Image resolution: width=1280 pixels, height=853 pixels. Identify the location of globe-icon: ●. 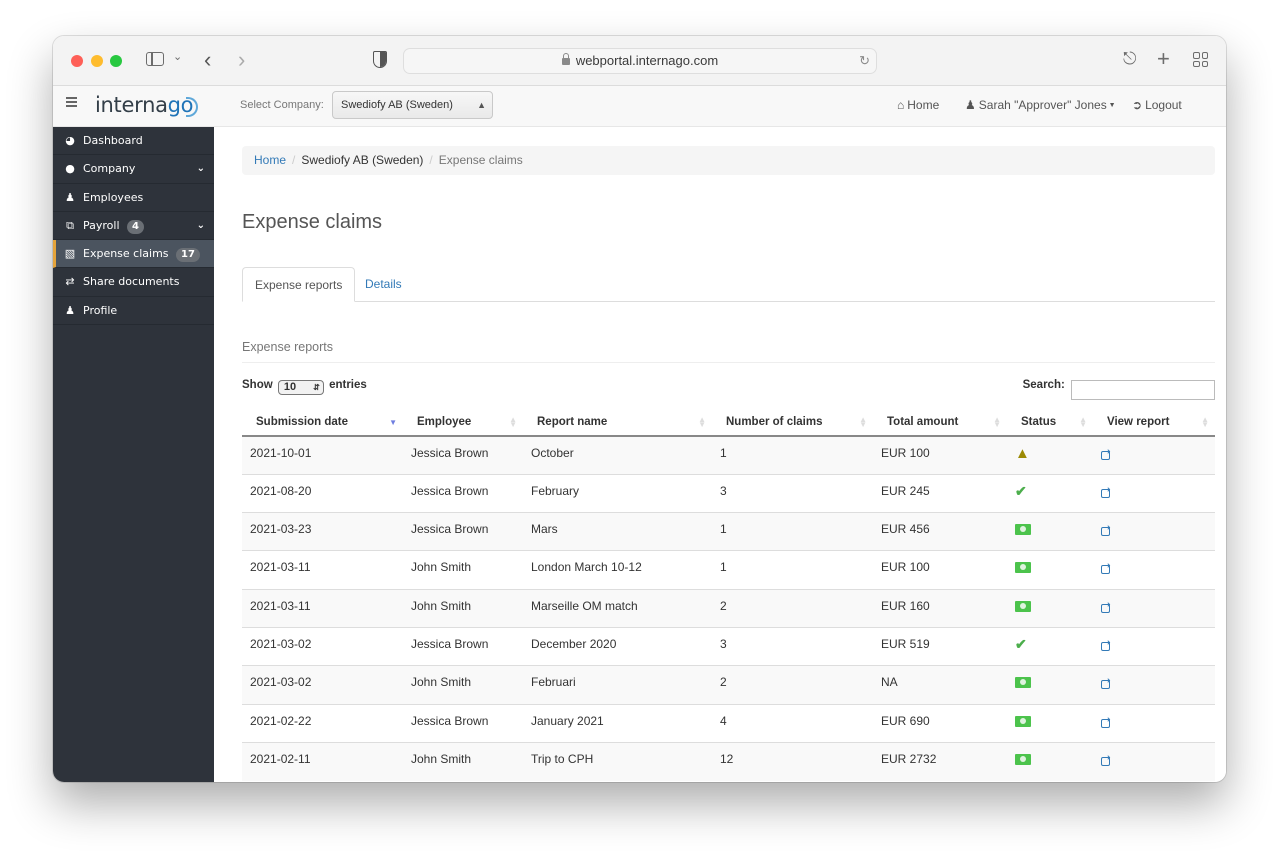
(70, 169).